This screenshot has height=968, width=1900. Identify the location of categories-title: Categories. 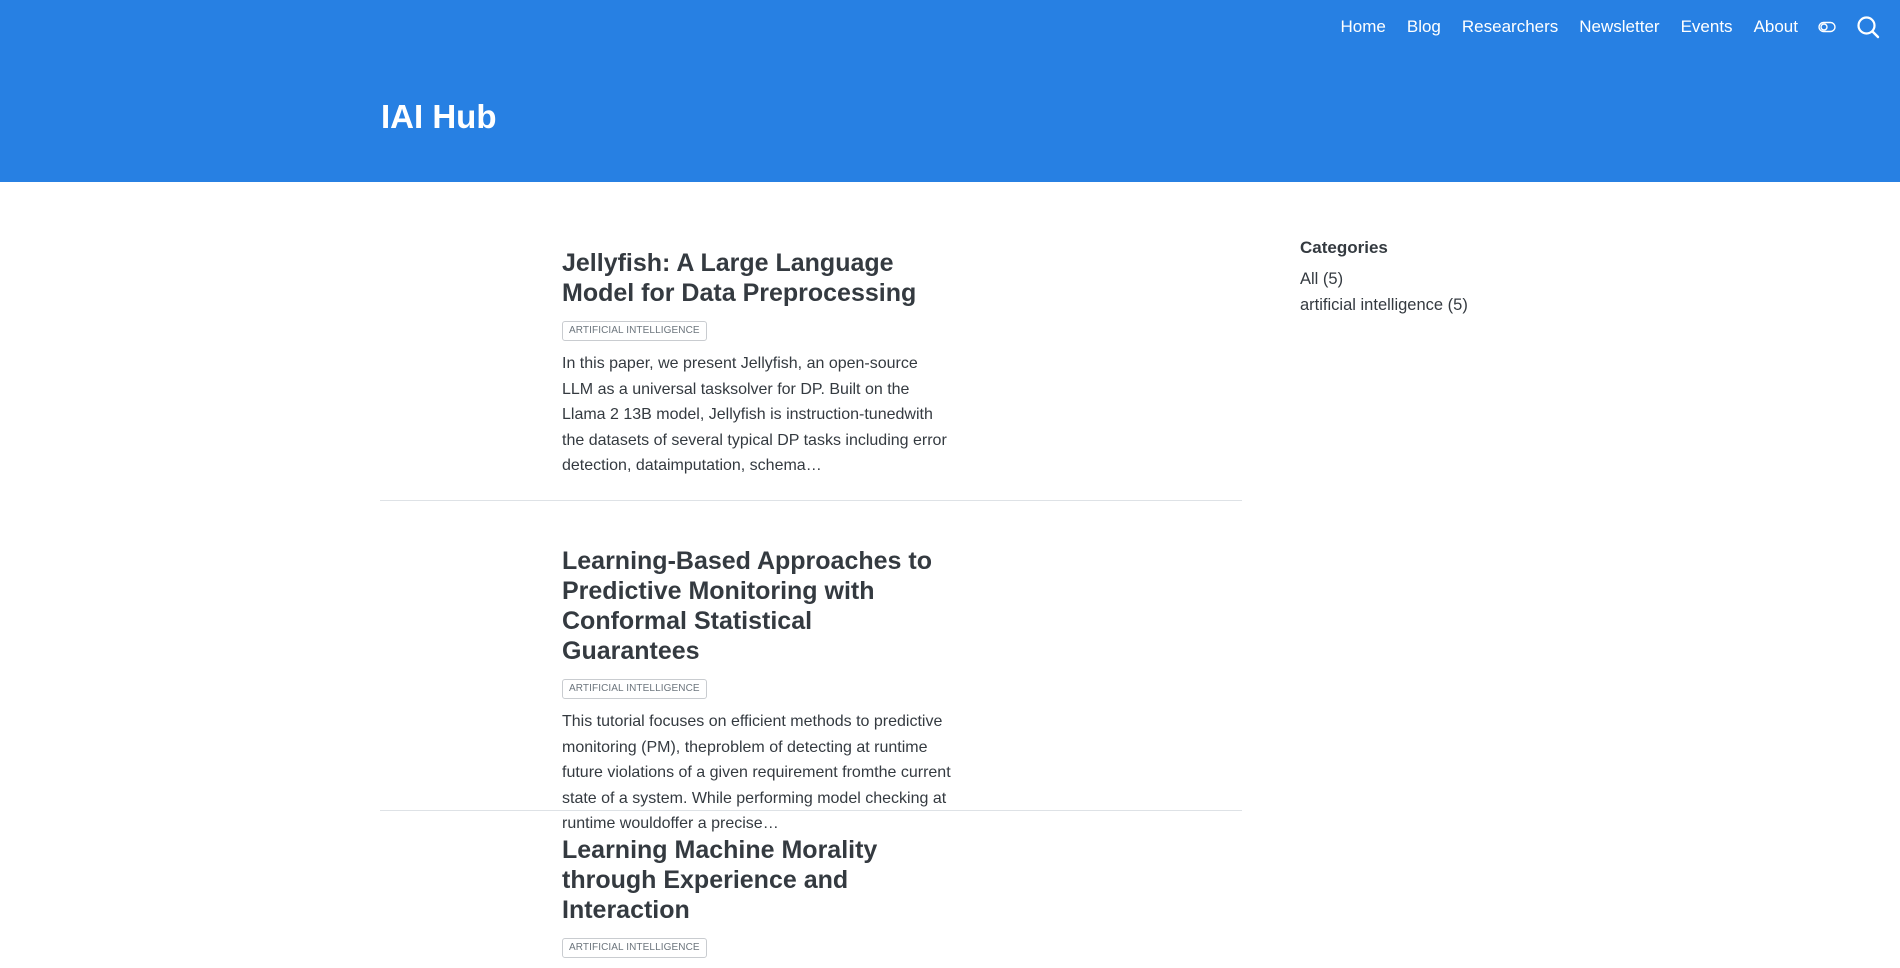
(1450, 248).